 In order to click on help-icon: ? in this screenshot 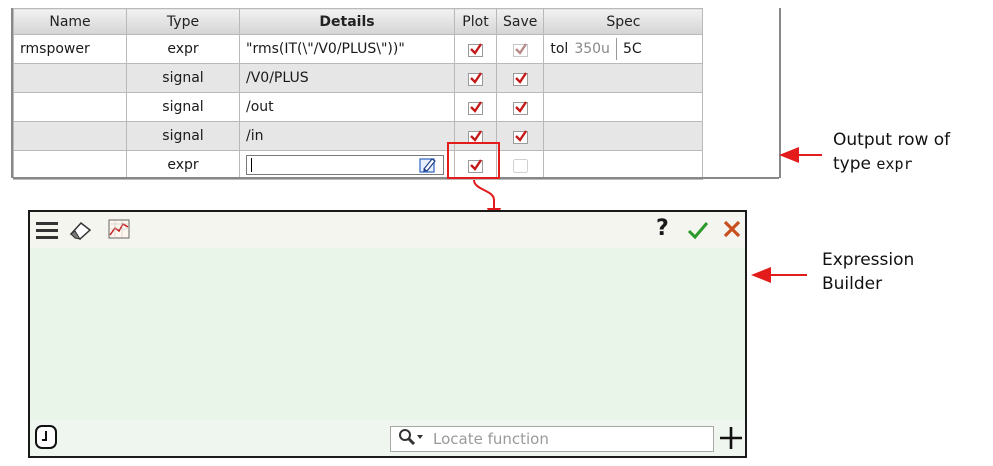, I will do `click(662, 228)`.